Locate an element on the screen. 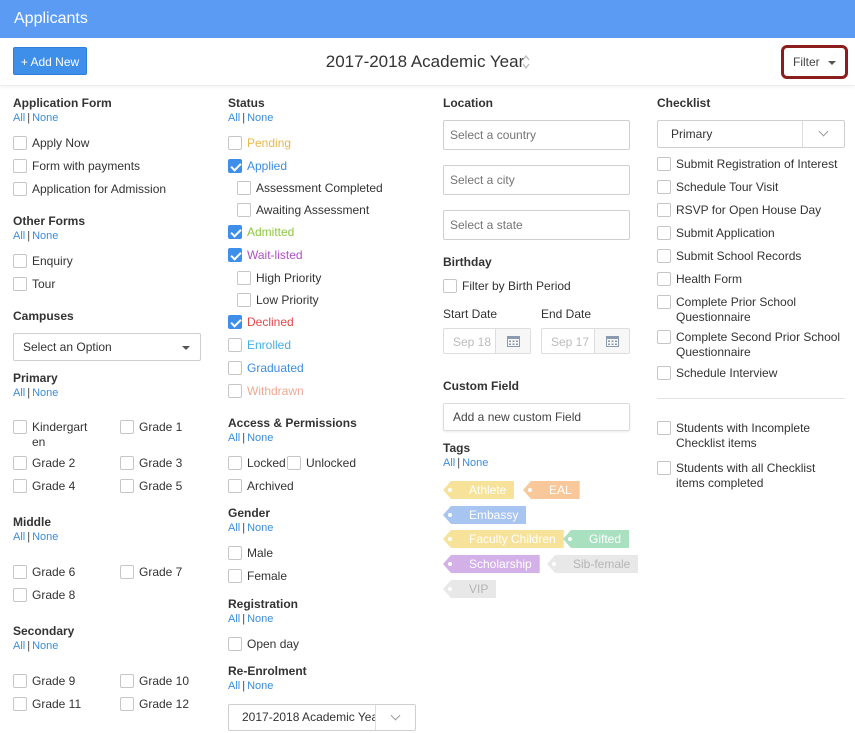 The image size is (855, 733). checkbox-filter-birth-period: Filter by Birth Period is located at coordinates (507, 286).